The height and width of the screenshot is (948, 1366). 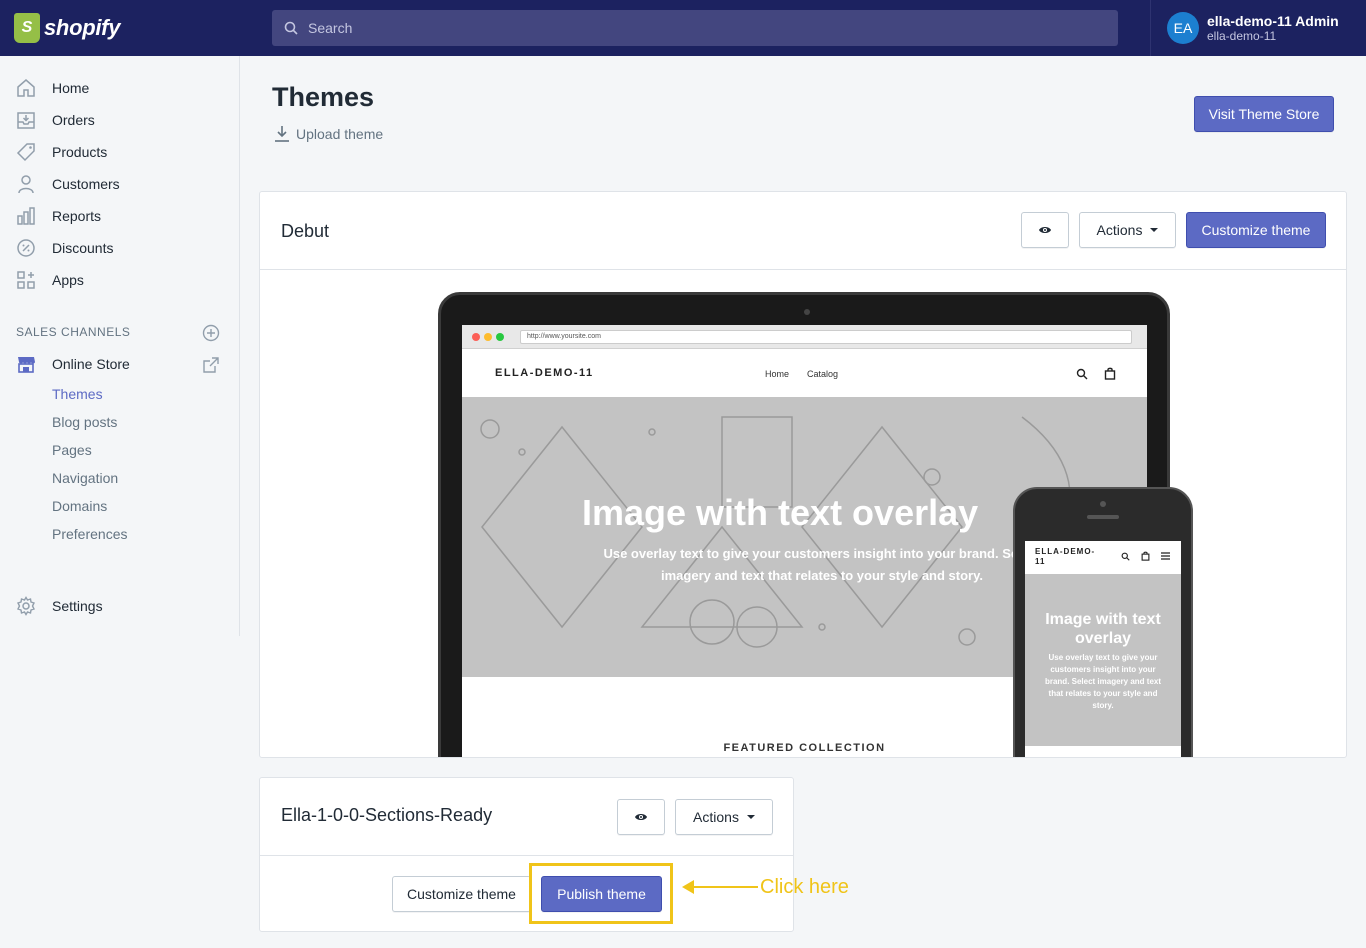 What do you see at coordinates (330, 28) in the screenshot?
I see `search-placeholder: Search` at bounding box center [330, 28].